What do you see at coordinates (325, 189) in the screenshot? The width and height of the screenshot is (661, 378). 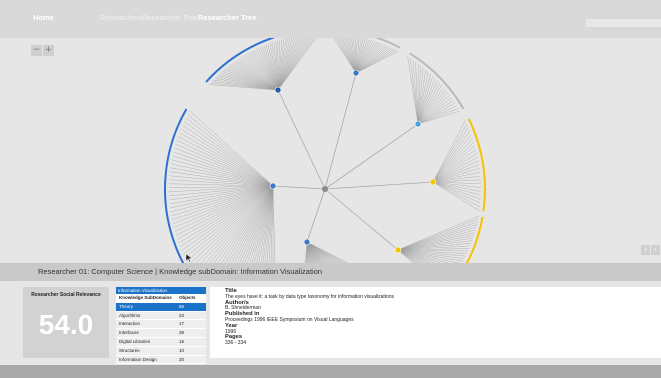 I see `researcher-center-node` at bounding box center [325, 189].